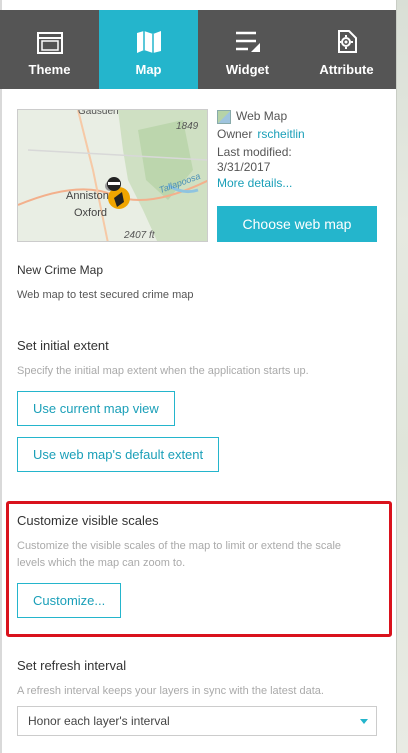 This screenshot has width=408, height=753. Describe the element at coordinates (91, 213) in the screenshot. I see `thumb-label-oxford: Oxford` at that location.